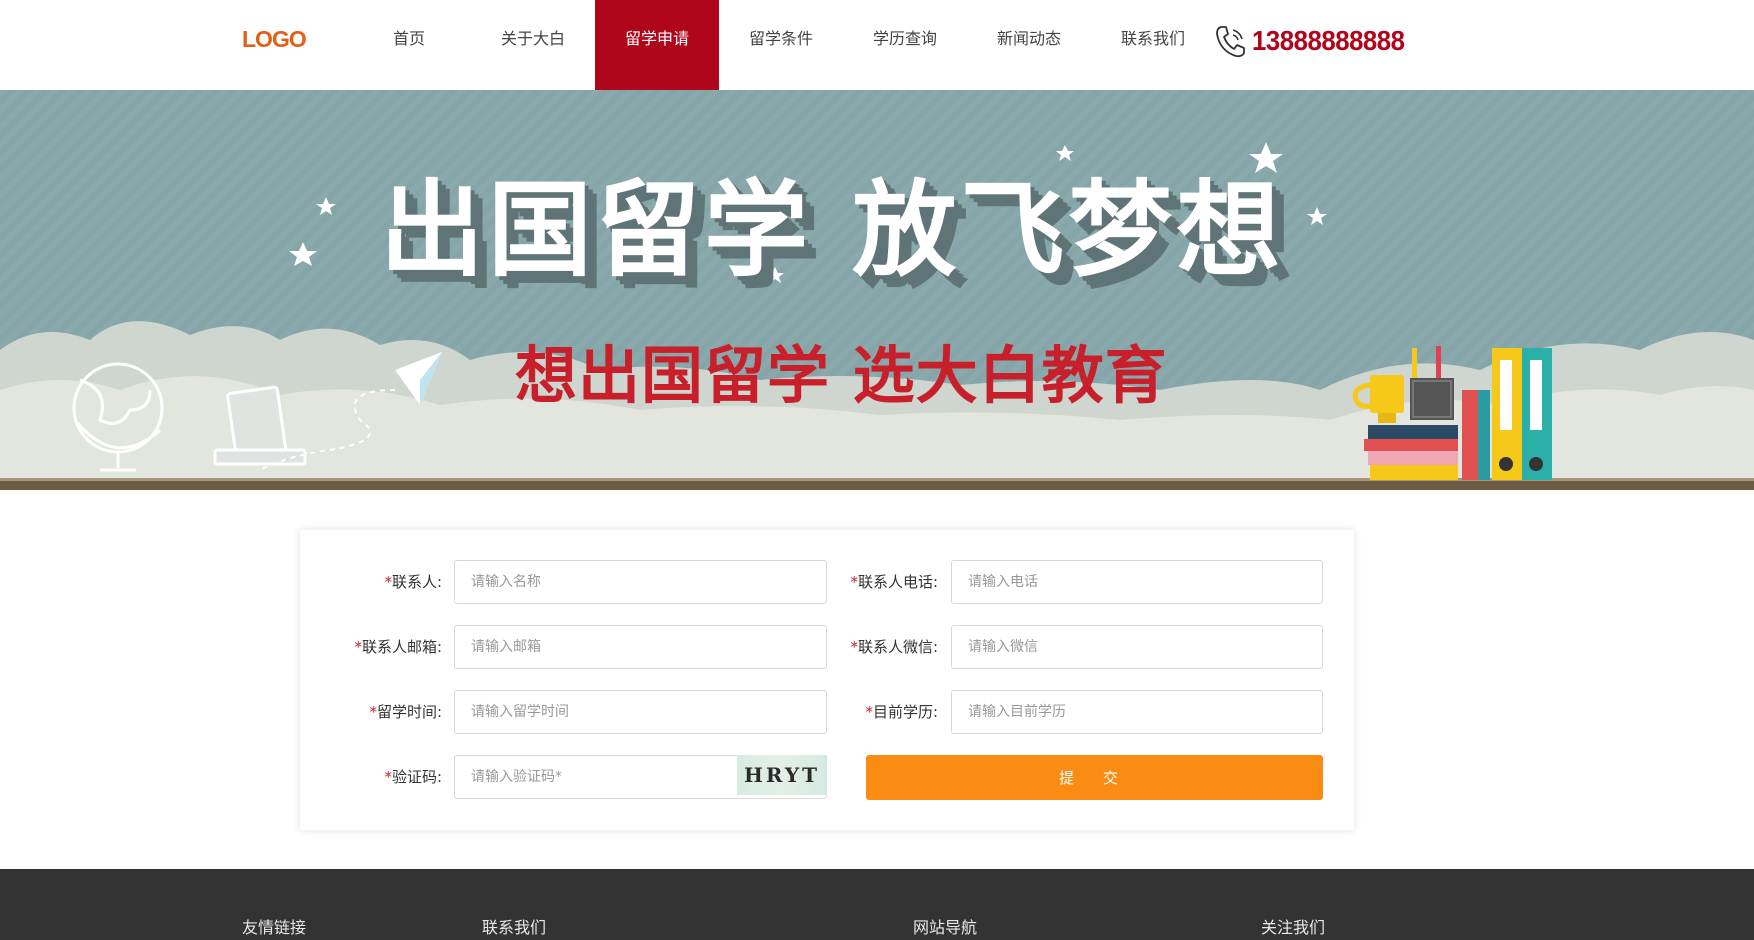 Image resolution: width=1754 pixels, height=940 pixels. What do you see at coordinates (413, 777) in the screenshot?
I see `captcha-label: *验证码:` at bounding box center [413, 777].